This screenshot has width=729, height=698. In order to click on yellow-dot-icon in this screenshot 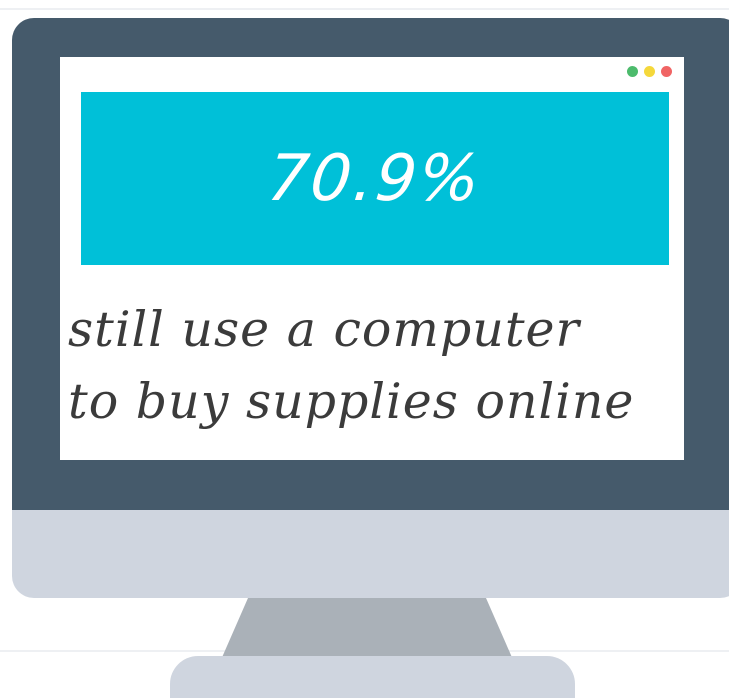, I will do `click(649, 71)`.